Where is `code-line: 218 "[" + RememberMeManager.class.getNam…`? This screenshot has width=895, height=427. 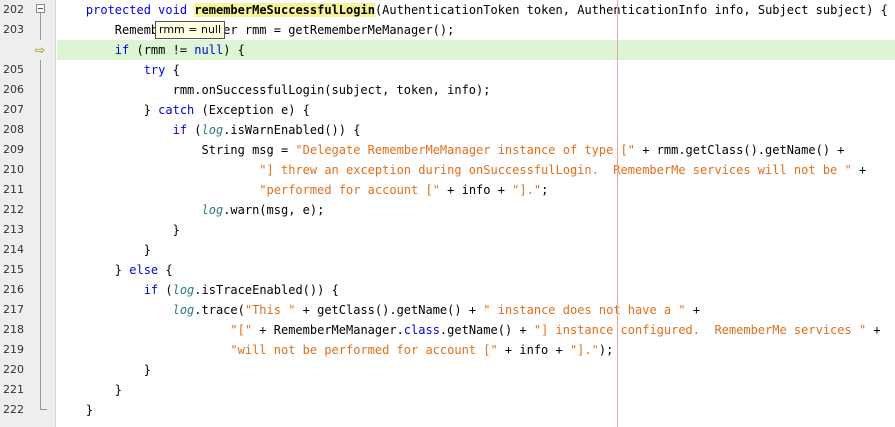
code-line: 218 "[" + RememberMeManager.class.getNam… is located at coordinates (447, 330).